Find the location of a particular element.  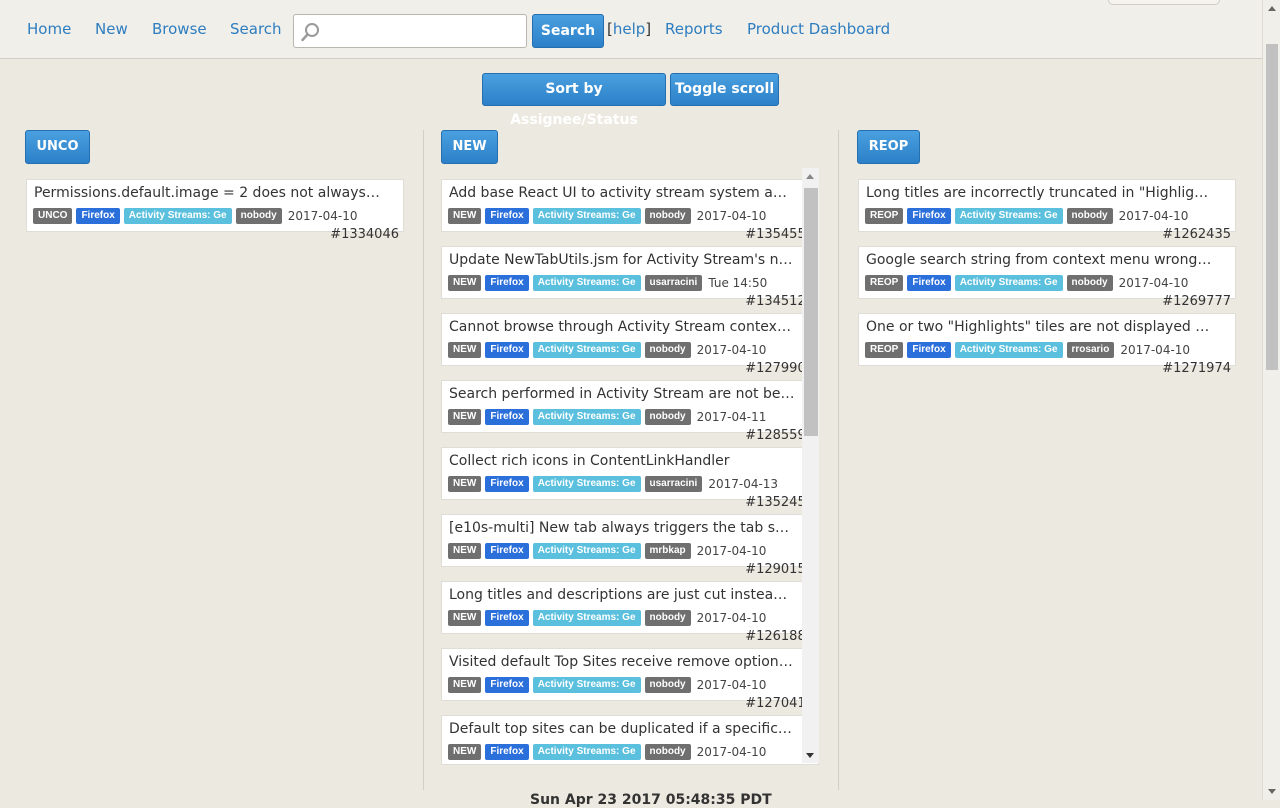

bug-title: Collect rich icons in ContentLinkHandler is located at coordinates (622, 461).